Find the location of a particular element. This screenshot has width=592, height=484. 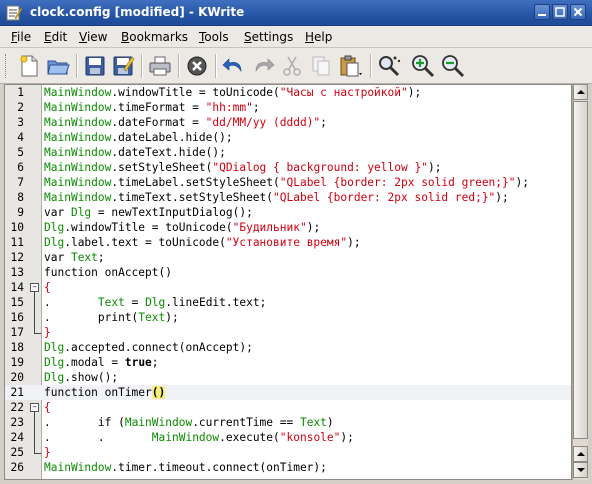

line-number: 10 is located at coordinates (17, 227).